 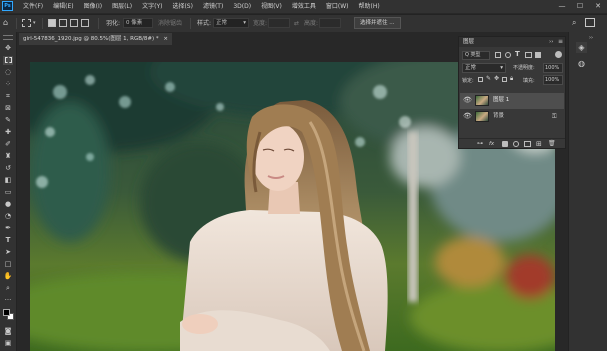 What do you see at coordinates (213, 6) in the screenshot?
I see `menu-filter: 滤镜(T)` at bounding box center [213, 6].